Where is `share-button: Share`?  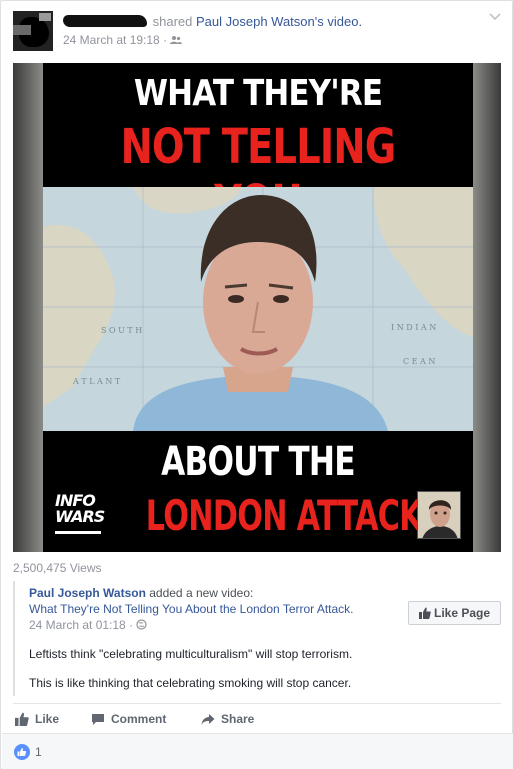
share-button: Share is located at coordinates (227, 719).